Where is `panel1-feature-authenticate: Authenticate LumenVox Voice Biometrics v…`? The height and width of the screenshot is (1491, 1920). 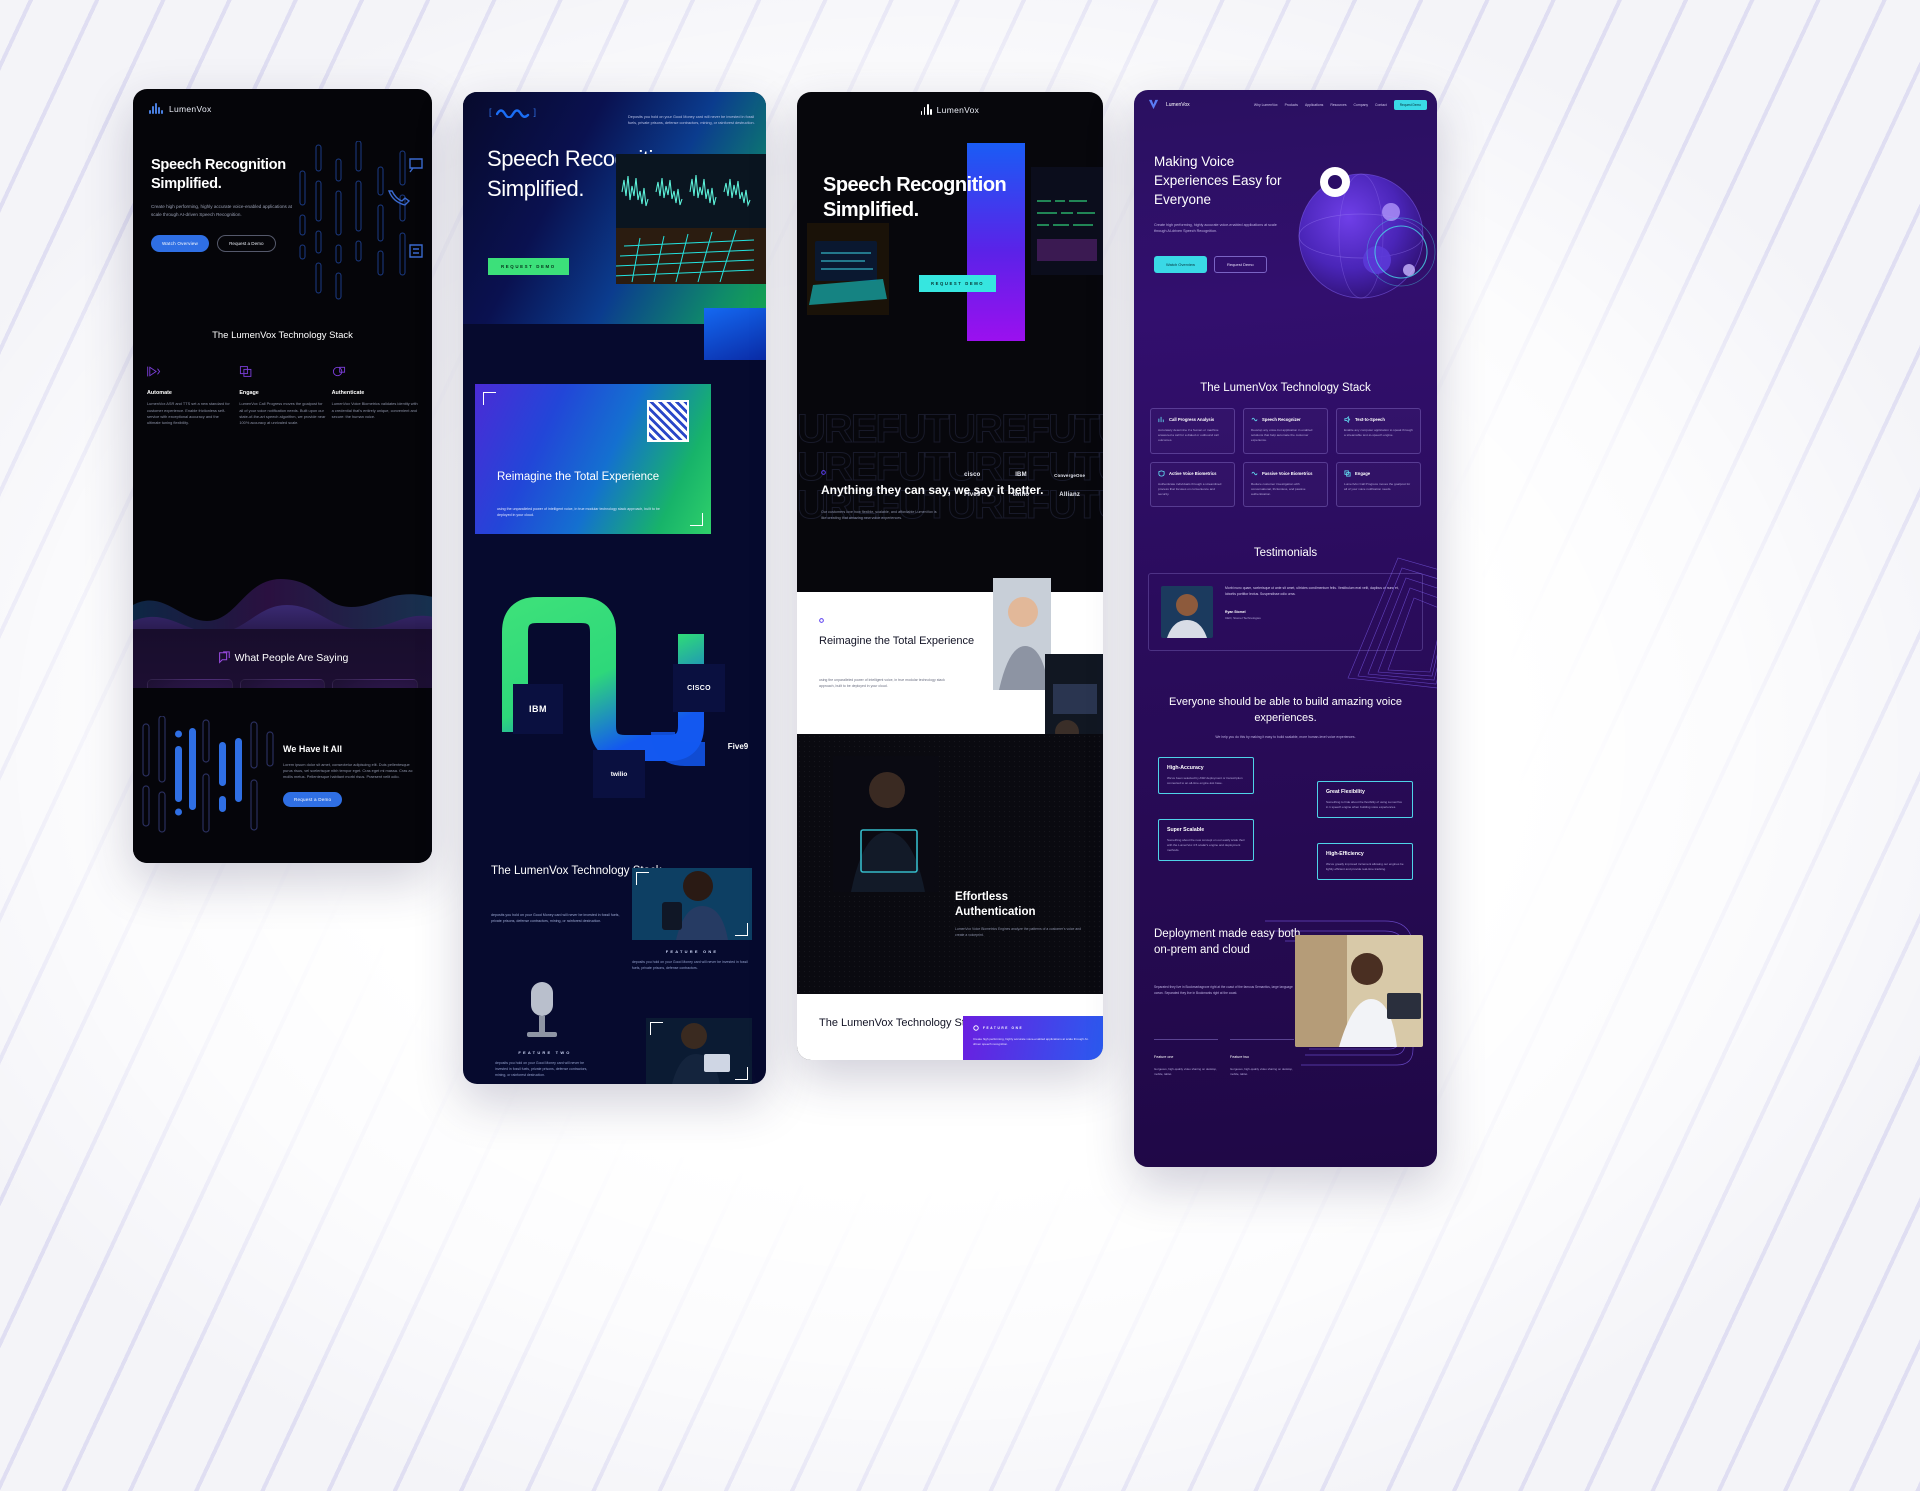 panel1-feature-authenticate: Authenticate LumenVox Voice Biometrics v… is located at coordinates (375, 395).